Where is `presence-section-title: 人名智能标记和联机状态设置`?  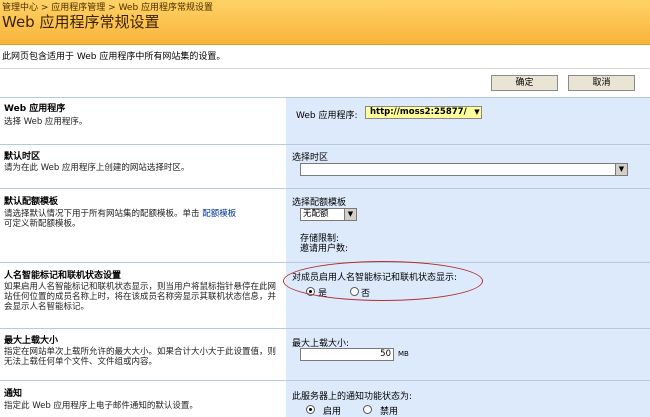
presence-section-title: 人名智能标记和联机状态设置 is located at coordinates (63, 276).